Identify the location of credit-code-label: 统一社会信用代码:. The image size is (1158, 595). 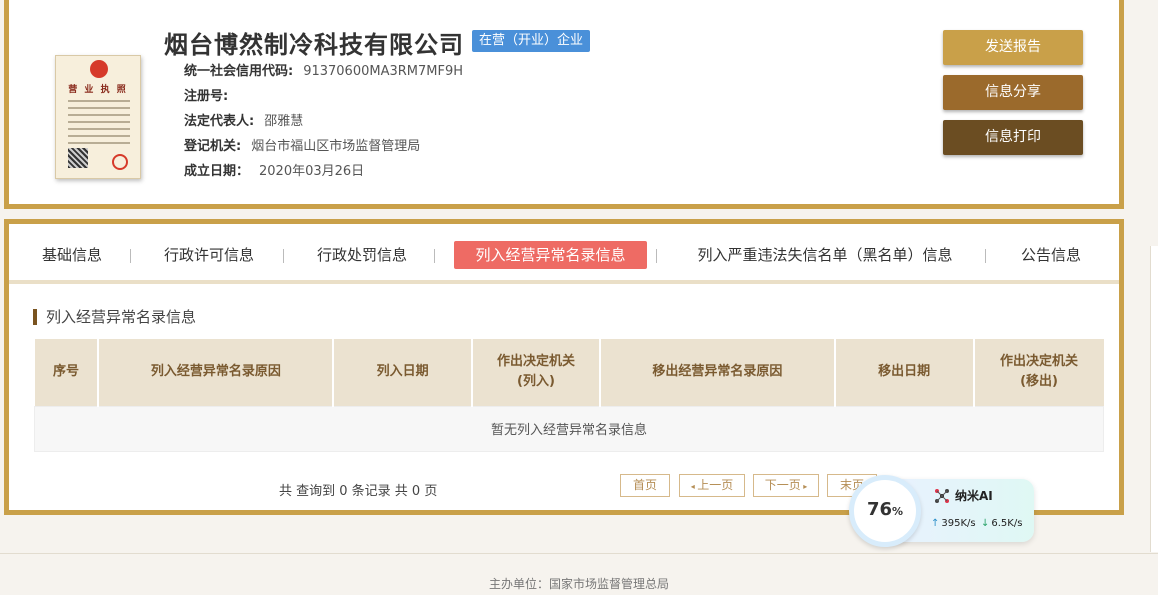
(239, 71).